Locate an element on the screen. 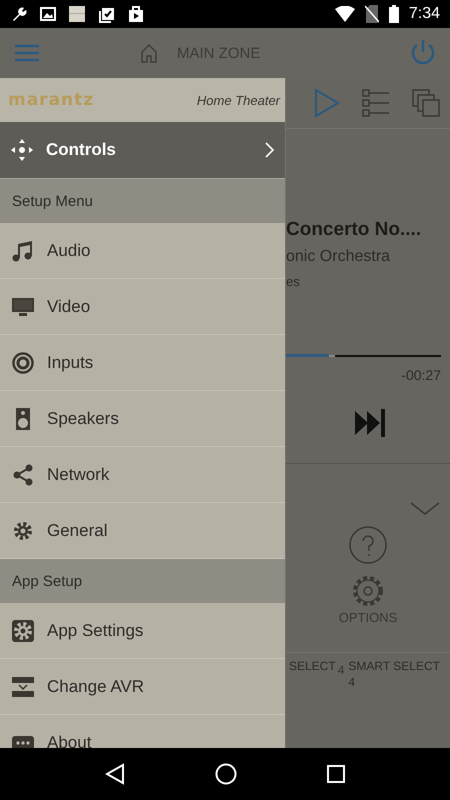 This screenshot has width=450, height=800. menu-item: General is located at coordinates (142, 531).